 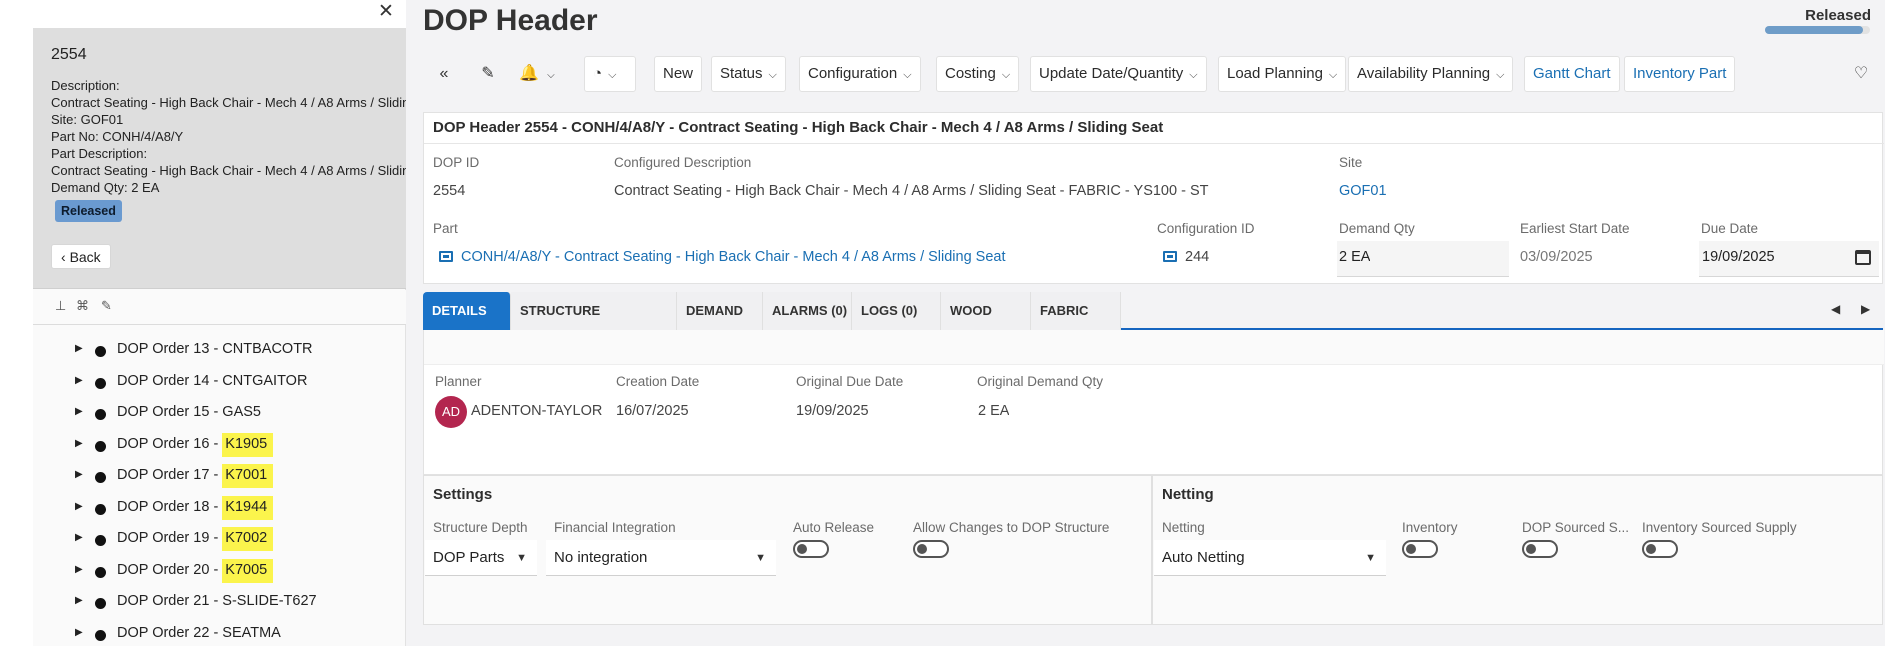 I want to click on update-date-quantity-menu-button: Update Date/Quantity ⌵, so click(x=1118, y=74).